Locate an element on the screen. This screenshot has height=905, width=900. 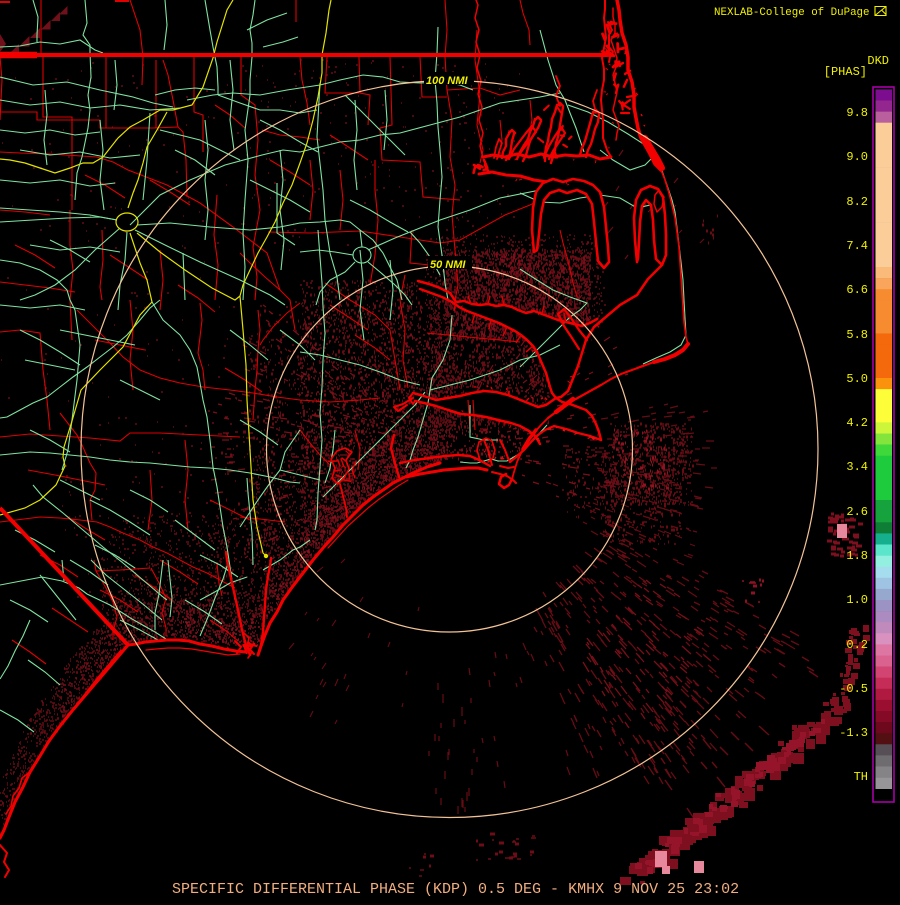
svg-text: 4.2 is located at coordinates (857, 423).